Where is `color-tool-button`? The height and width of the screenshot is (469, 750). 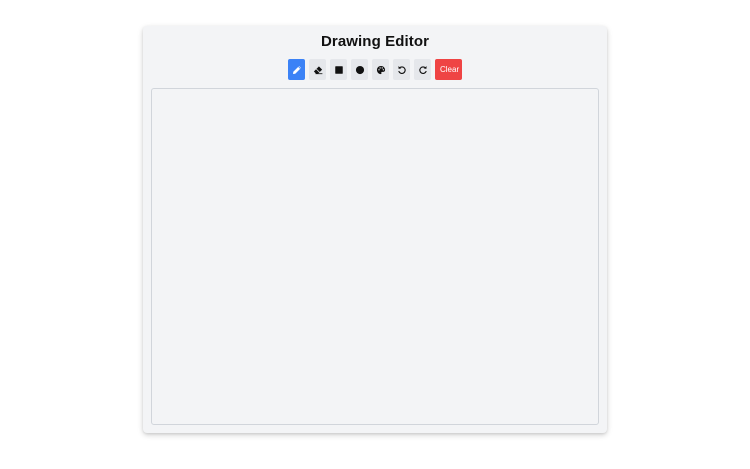 color-tool-button is located at coordinates (380, 69).